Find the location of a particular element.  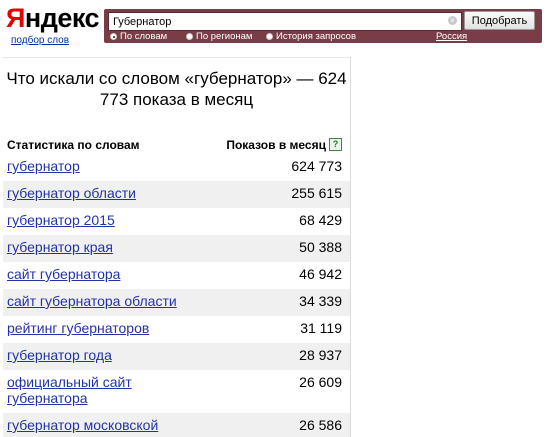

impressions-count: 26 609 is located at coordinates (320, 382).